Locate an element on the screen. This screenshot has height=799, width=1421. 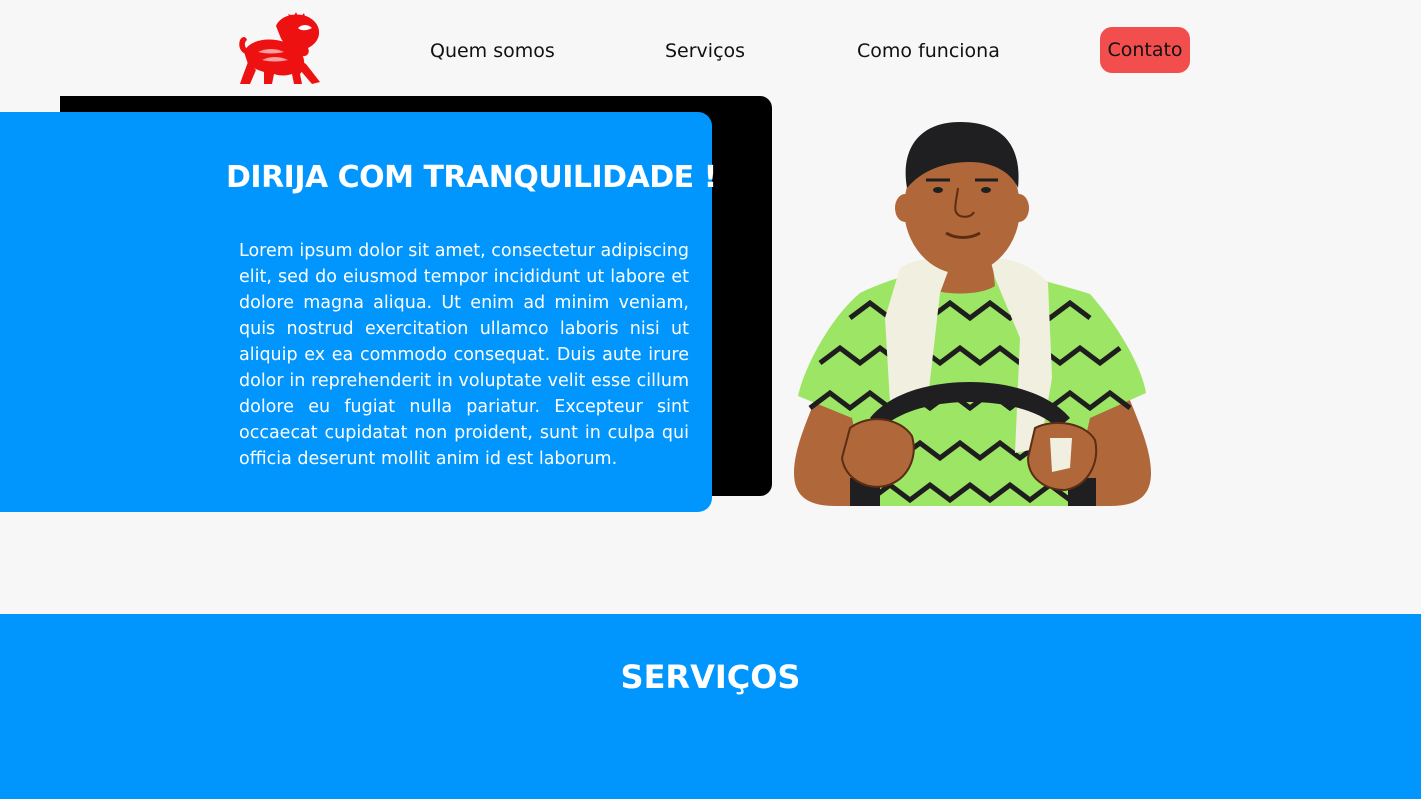
lion-logo-icon is located at coordinates (280, 49).